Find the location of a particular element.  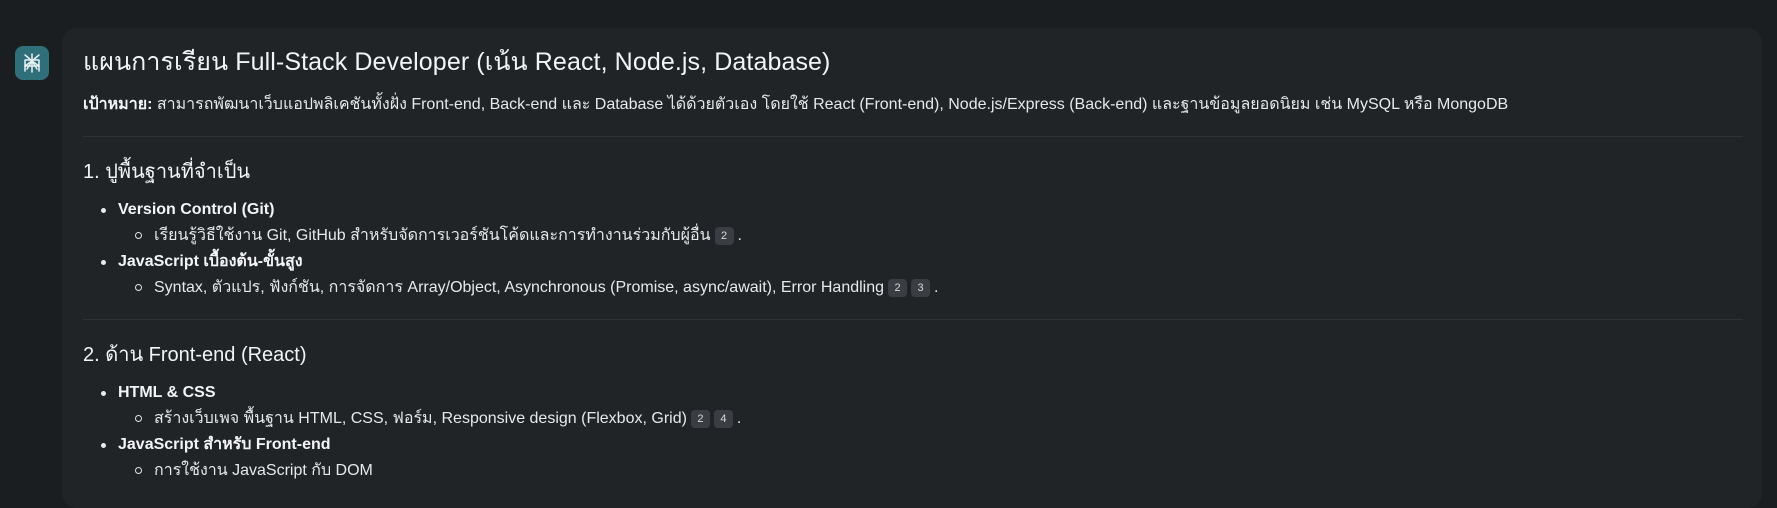

sub-list: การใช้งาน JavaScript กับ DOM is located at coordinates (930, 471).